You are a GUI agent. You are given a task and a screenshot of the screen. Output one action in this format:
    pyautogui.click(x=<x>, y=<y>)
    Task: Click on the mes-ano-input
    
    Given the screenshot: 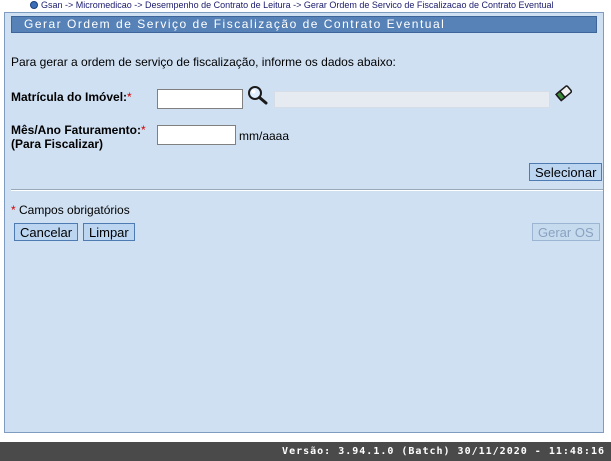 What is the action you would take?
    pyautogui.click(x=196, y=135)
    